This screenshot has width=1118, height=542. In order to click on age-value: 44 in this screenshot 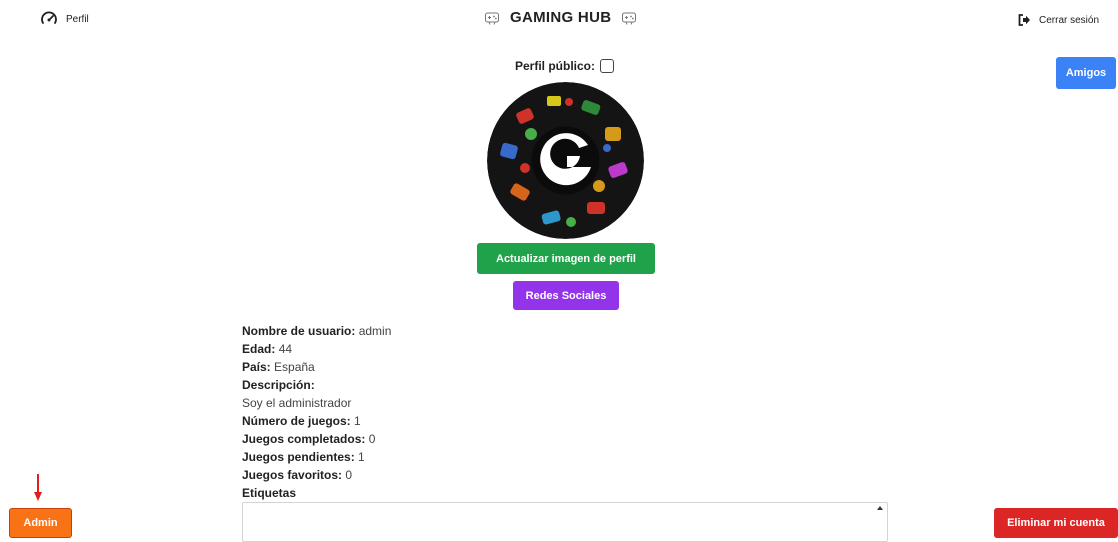, I will do `click(285, 349)`.